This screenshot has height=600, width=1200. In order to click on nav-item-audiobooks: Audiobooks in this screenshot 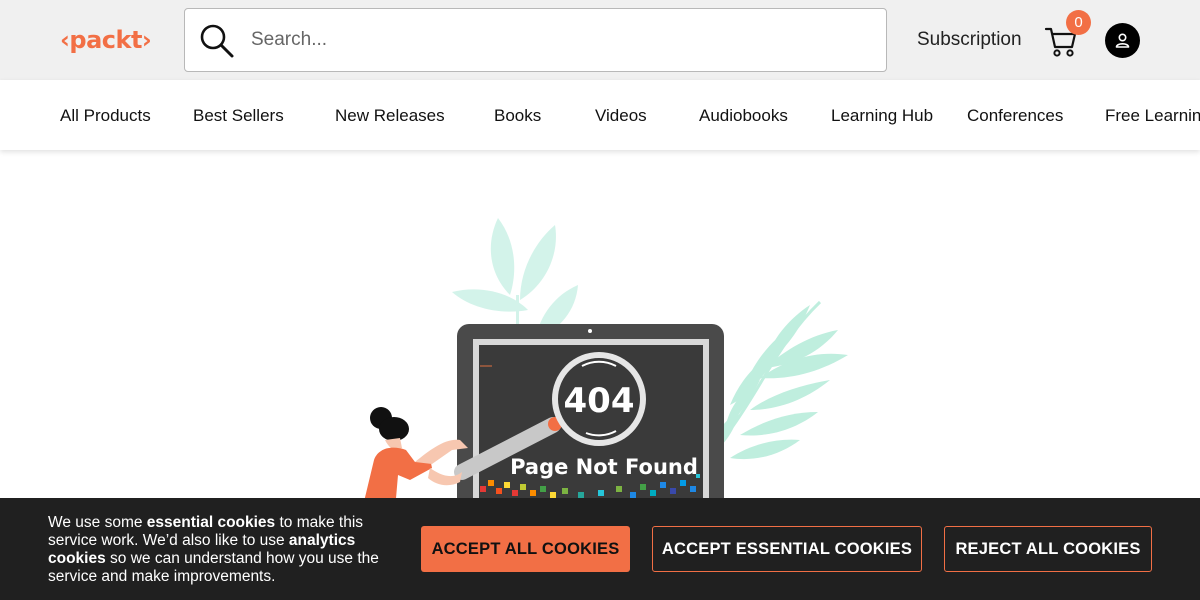, I will do `click(743, 116)`.